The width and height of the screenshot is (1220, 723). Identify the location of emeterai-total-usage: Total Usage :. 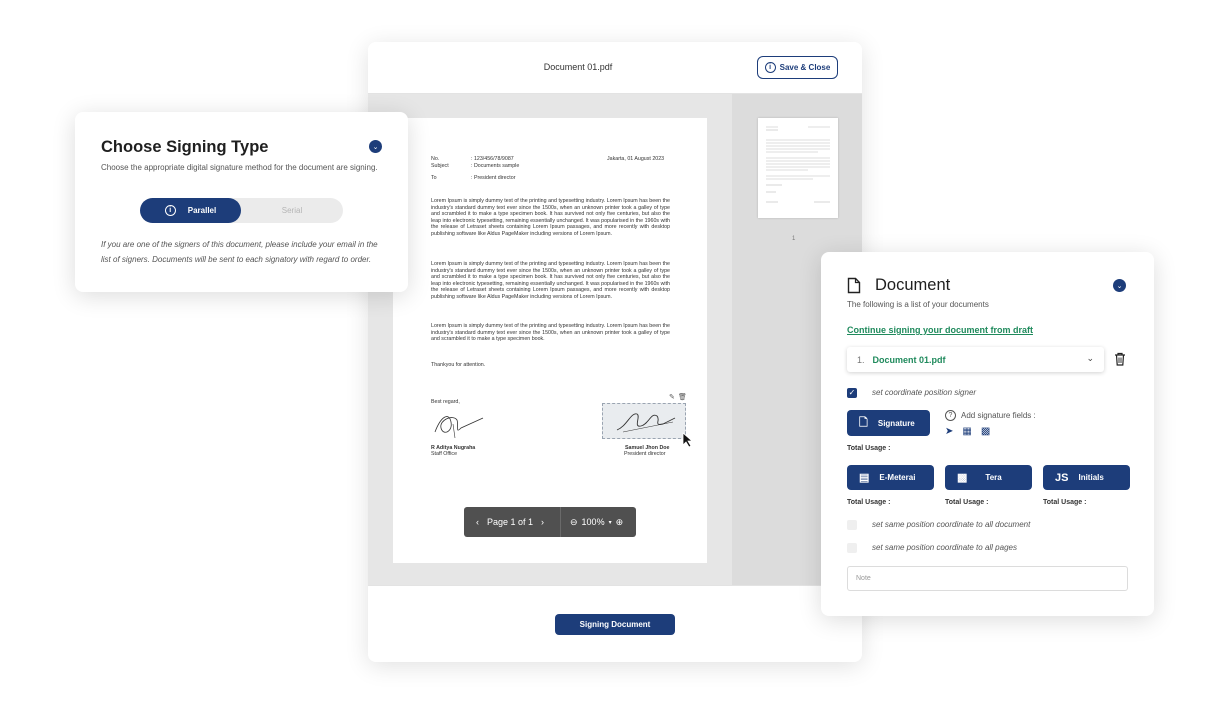
(869, 502).